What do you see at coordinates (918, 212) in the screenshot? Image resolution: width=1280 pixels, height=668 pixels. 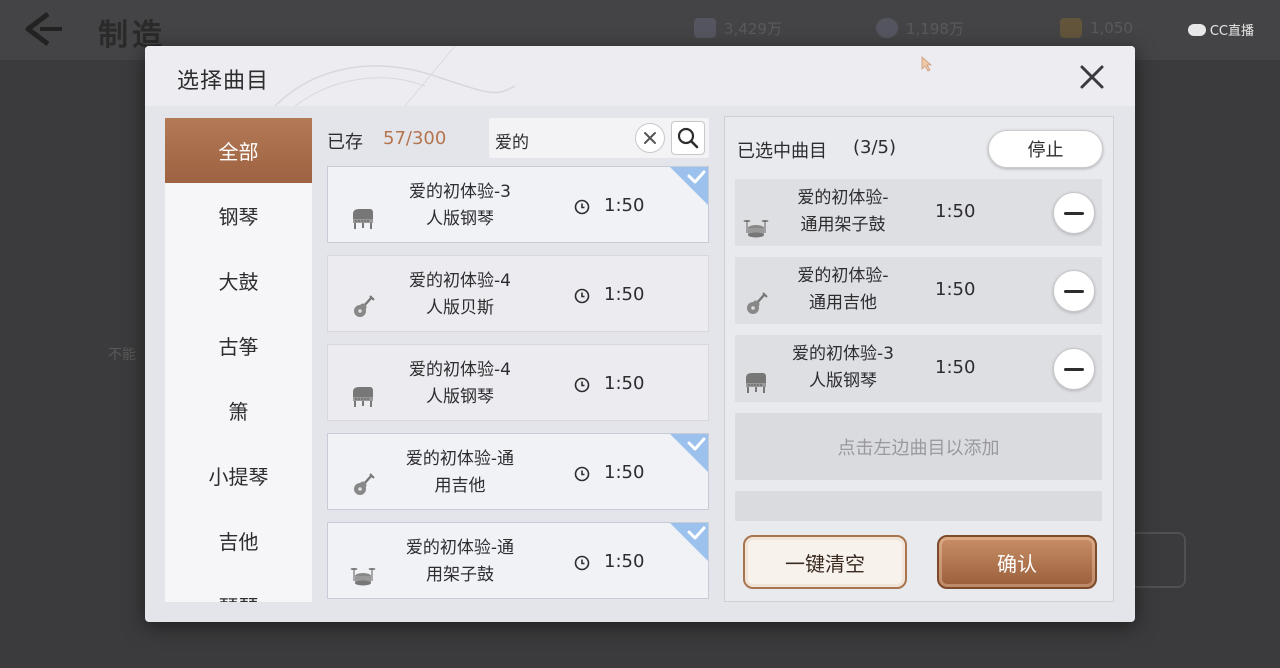 I see `selected-song-item: 爱的初体验- 通用架子鼓 1:50` at bounding box center [918, 212].